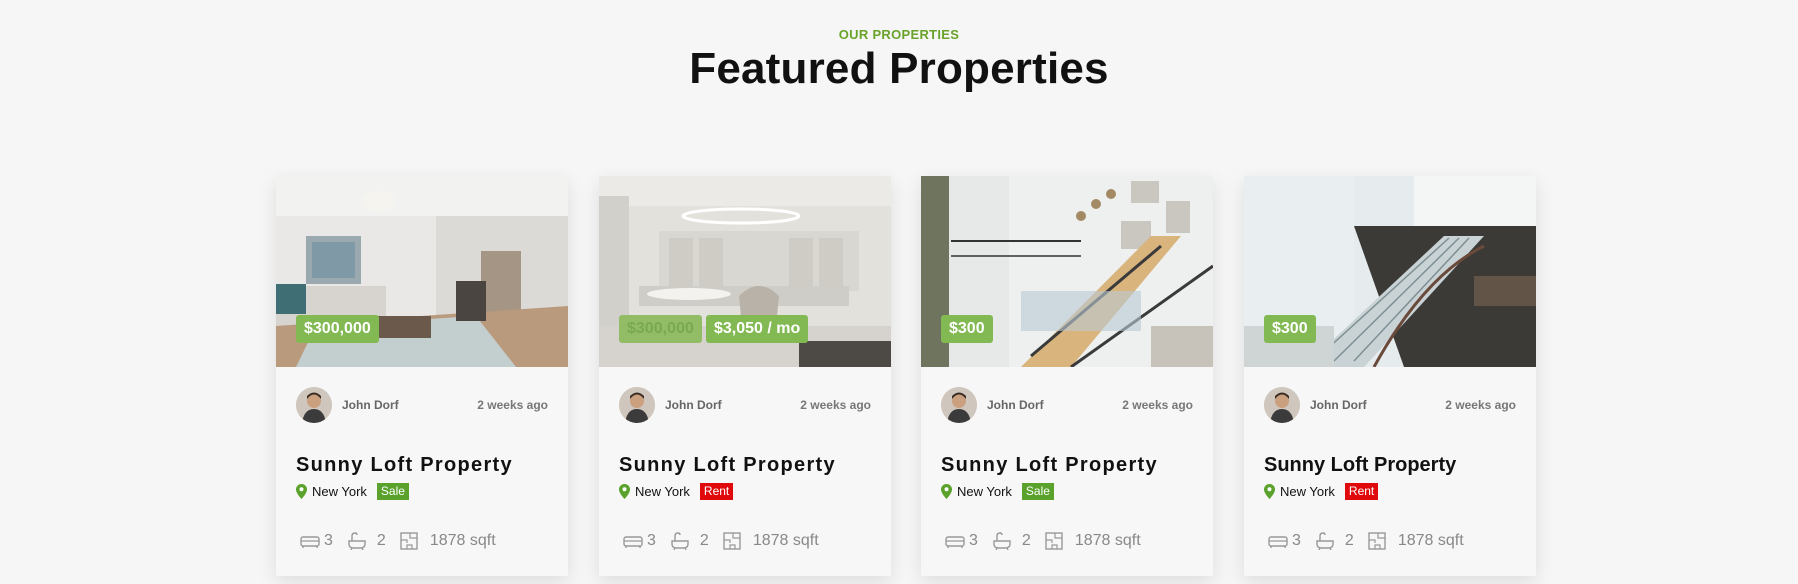 This screenshot has width=1798, height=584. What do you see at coordinates (899, 68) in the screenshot?
I see `section-title: Featured Properties` at bounding box center [899, 68].